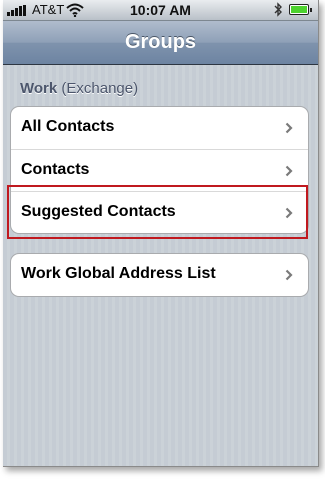 Image resolution: width=325 pixels, height=480 pixels. I want to click on group-row-label: Work Global Address List, so click(118, 273).